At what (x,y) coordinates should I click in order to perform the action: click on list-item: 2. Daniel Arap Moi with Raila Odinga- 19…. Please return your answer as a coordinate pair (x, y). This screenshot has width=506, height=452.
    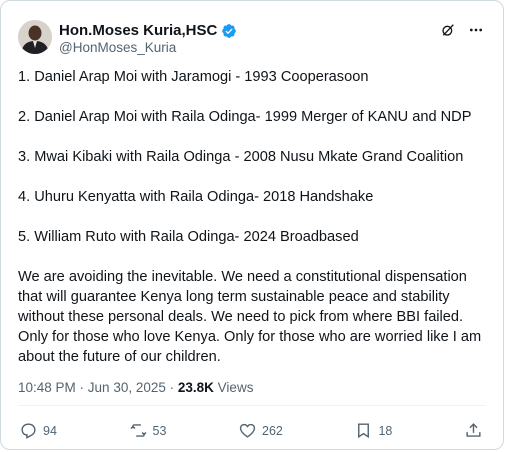
    Looking at the image, I should click on (245, 117).